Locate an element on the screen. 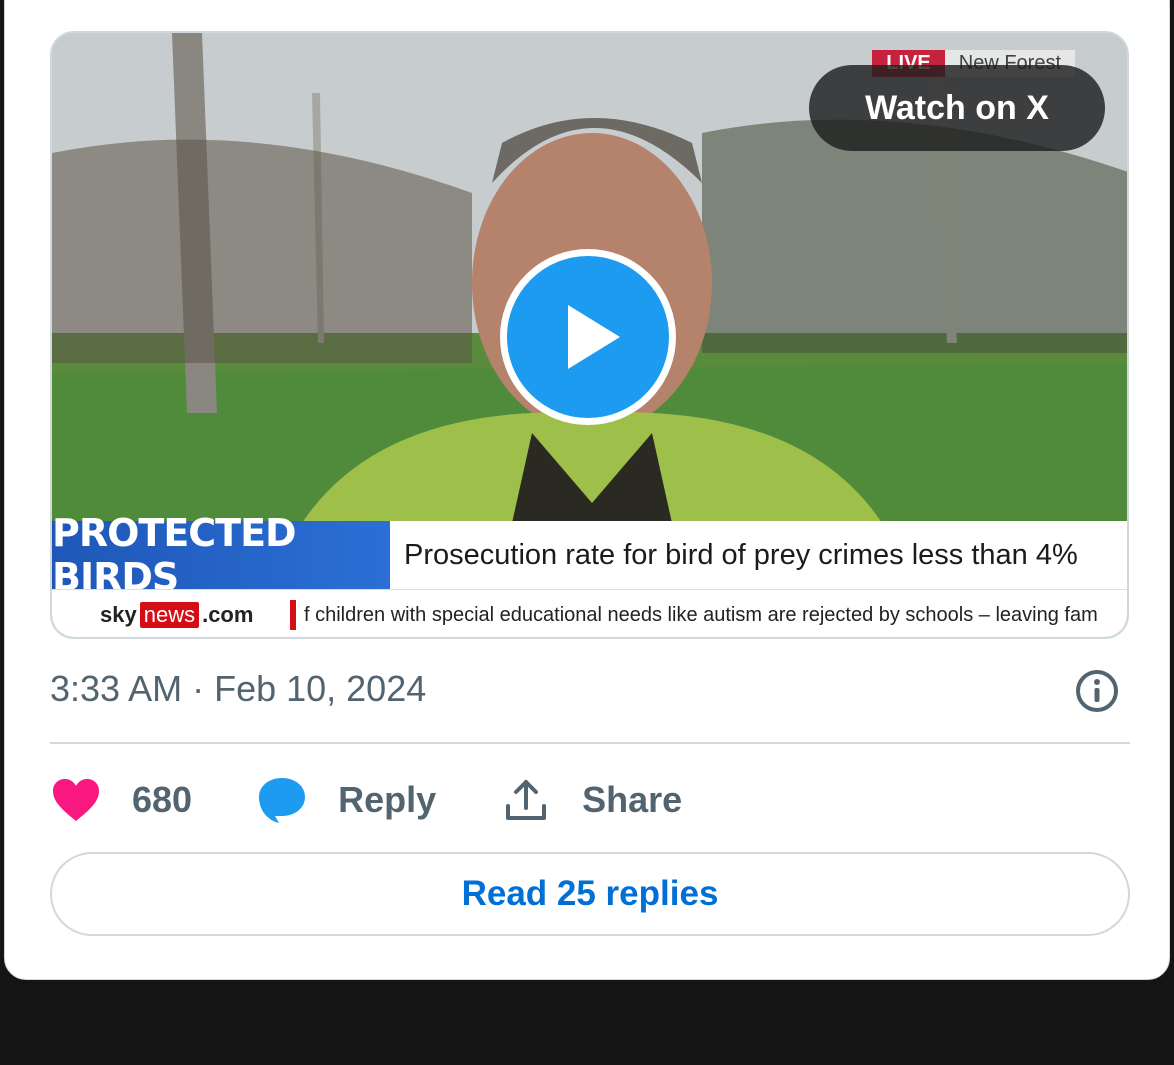 The height and width of the screenshot is (1065, 1174). share-icon is located at coordinates (526, 800).